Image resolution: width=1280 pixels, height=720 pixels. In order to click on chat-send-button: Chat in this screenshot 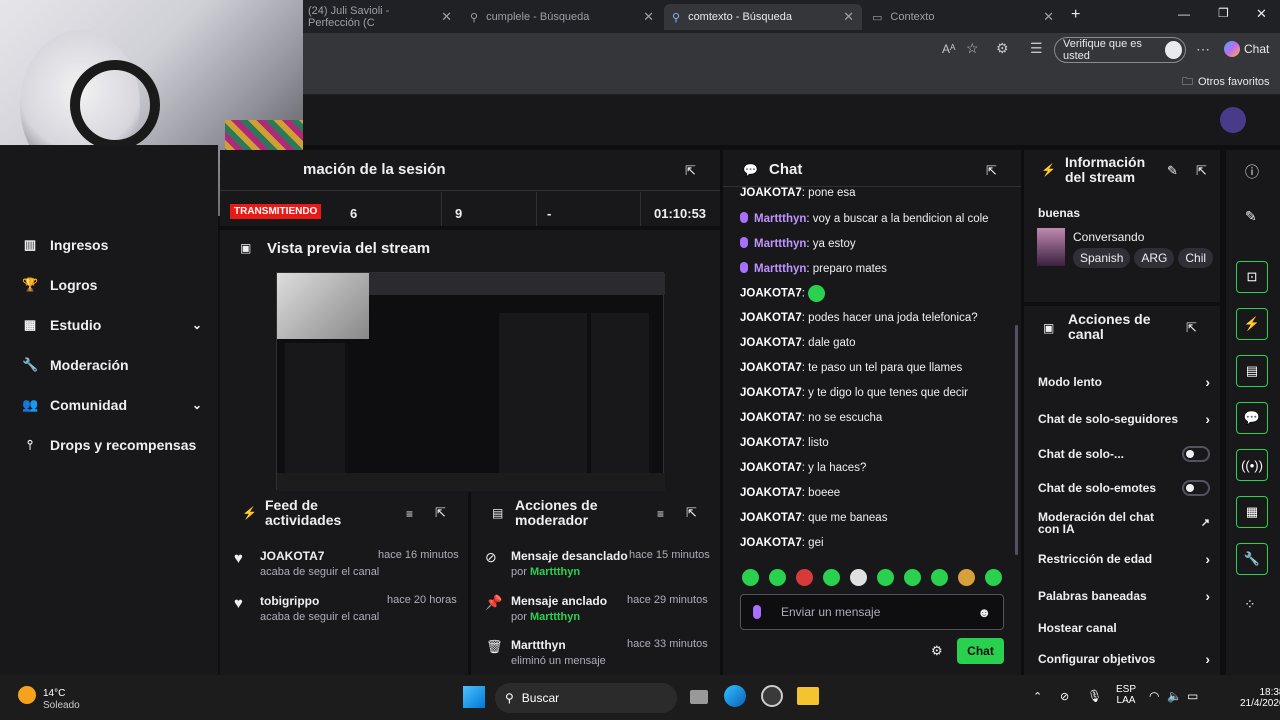, I will do `click(980, 651)`.